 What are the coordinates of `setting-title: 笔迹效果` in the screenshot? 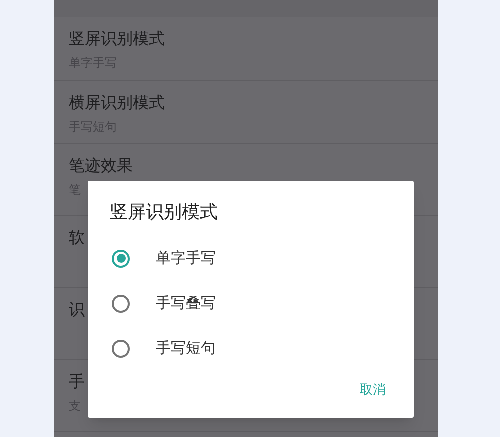 It's located at (101, 166).